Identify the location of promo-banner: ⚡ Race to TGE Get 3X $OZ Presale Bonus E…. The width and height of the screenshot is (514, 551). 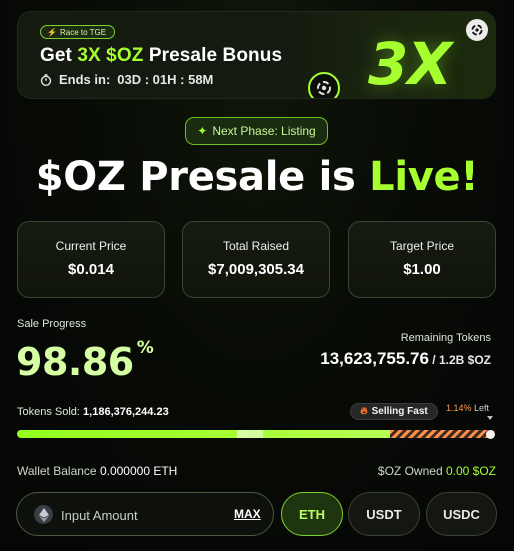
(256, 55).